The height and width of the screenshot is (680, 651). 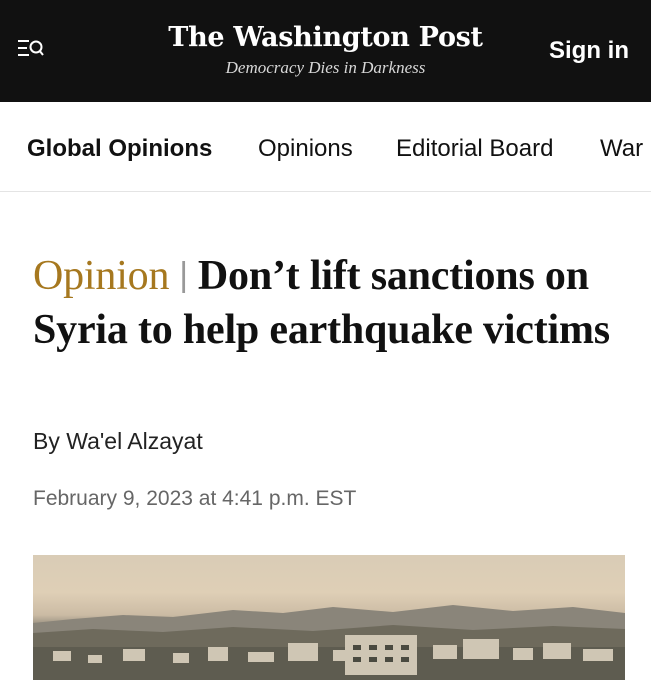 What do you see at coordinates (134, 441) in the screenshot?
I see `author-link: Wa'el Alzayat` at bounding box center [134, 441].